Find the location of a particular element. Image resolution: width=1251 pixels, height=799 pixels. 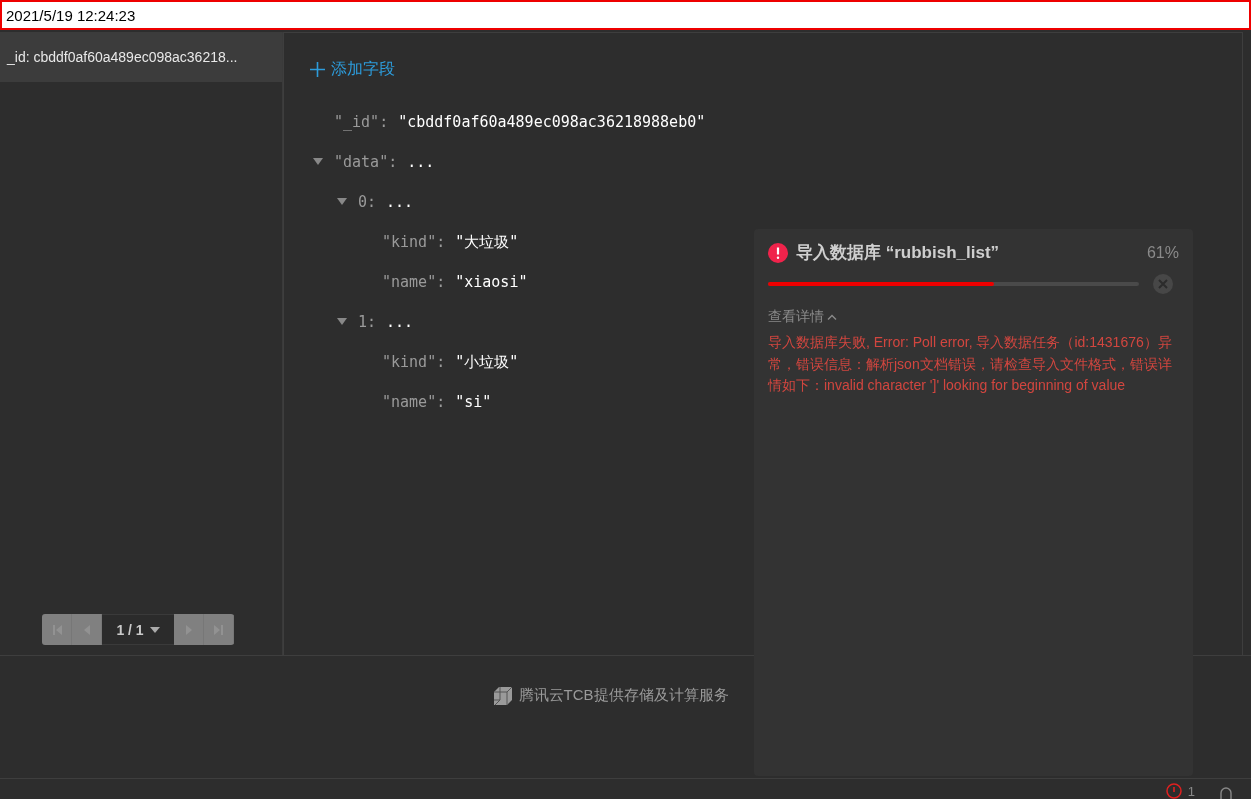

field-key: "_id": is located at coordinates (361, 122).